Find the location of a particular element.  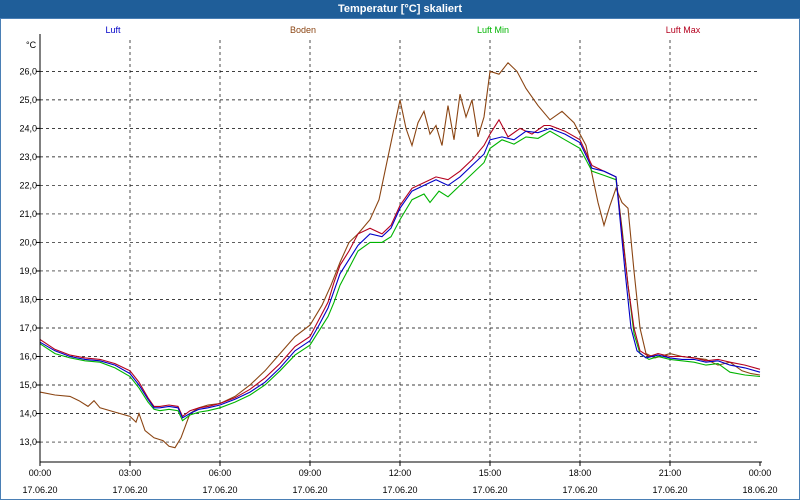

legend-item-luft-min: Luft Min is located at coordinates (493, 30).